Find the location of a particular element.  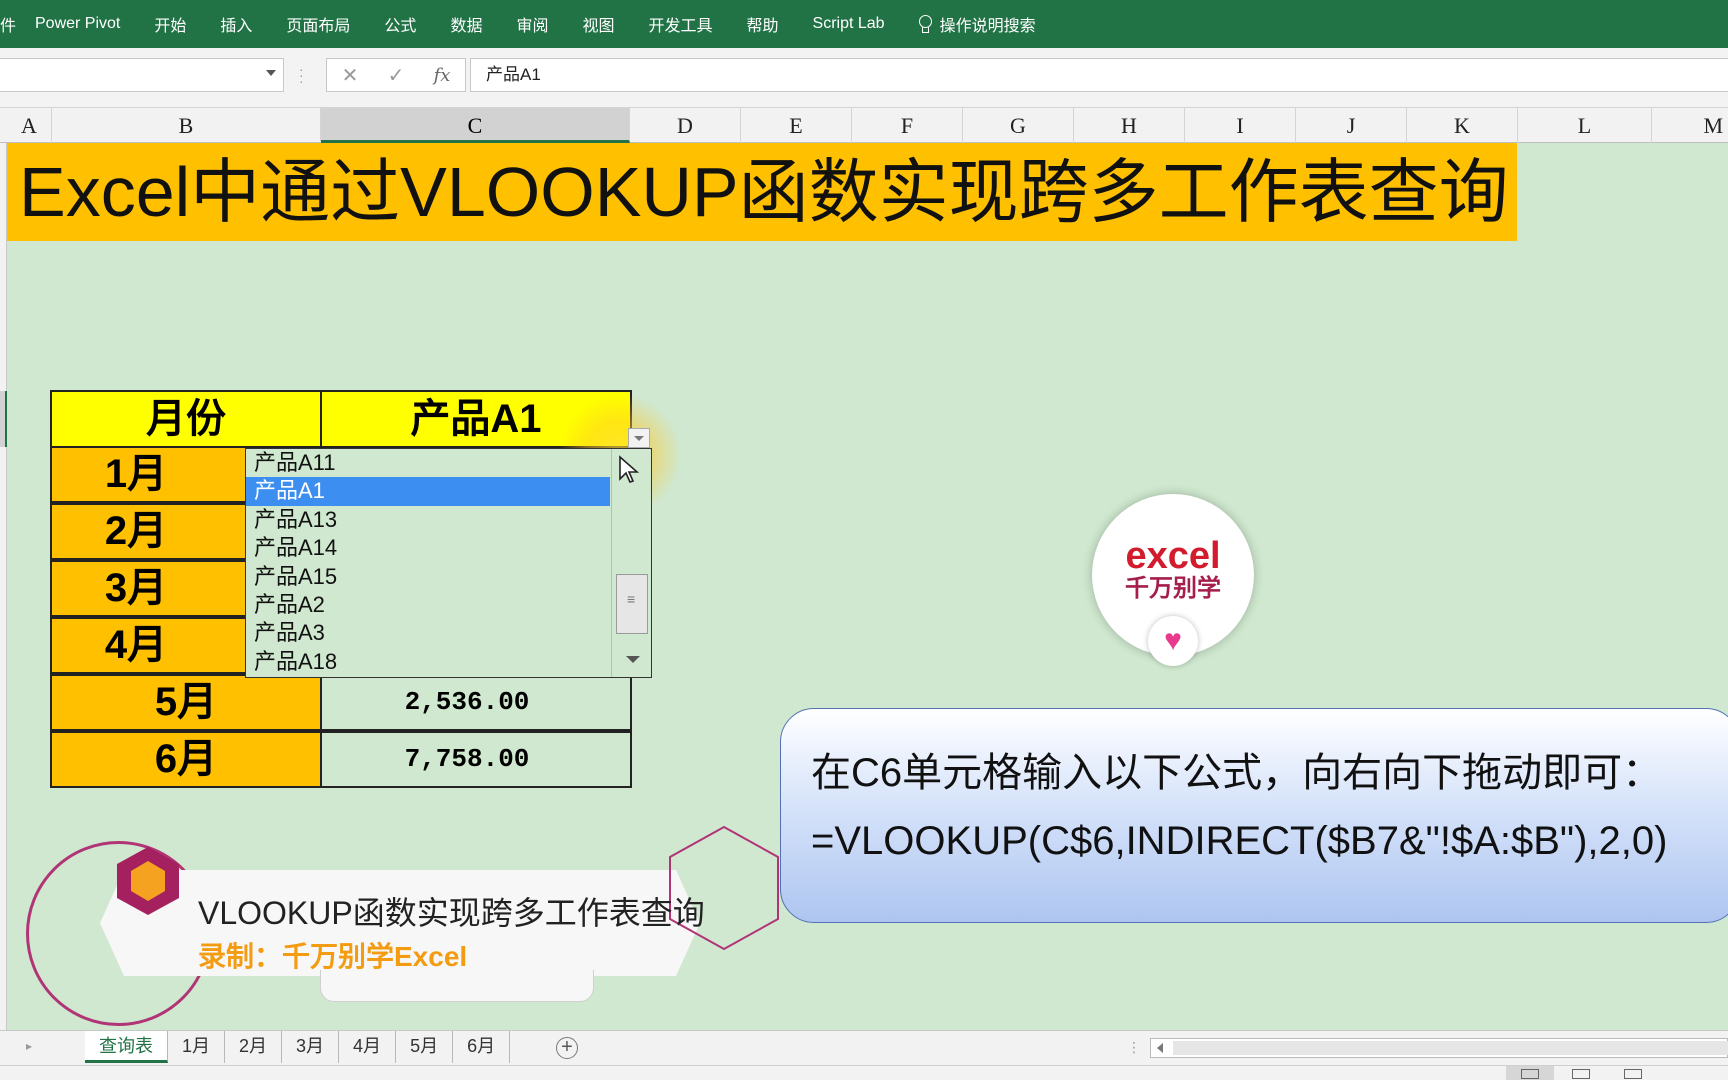

column-header-f: F is located at coordinates (907, 125).